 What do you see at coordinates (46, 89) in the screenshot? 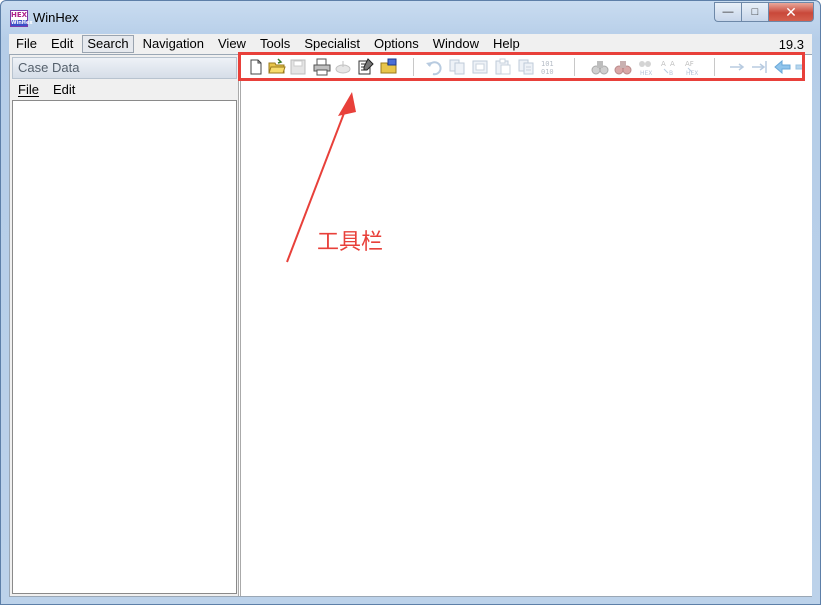
I see `case-data-menu: File Edit` at bounding box center [46, 89].